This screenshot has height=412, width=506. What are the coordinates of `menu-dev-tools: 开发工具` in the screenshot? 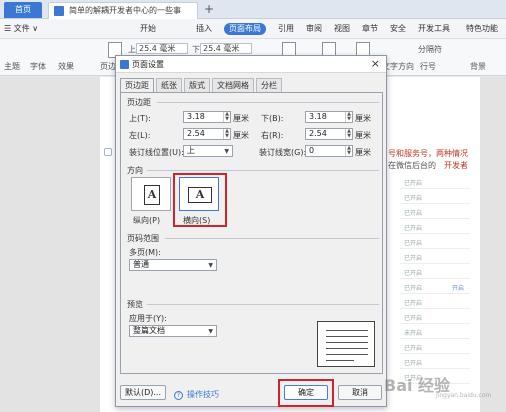 It's located at (434, 29).